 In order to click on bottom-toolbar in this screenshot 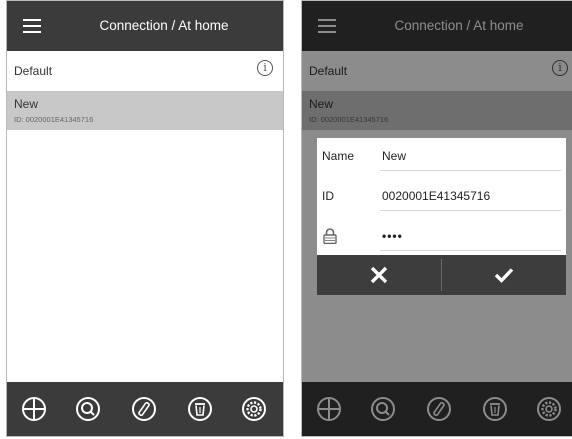, I will do `click(145, 409)`.